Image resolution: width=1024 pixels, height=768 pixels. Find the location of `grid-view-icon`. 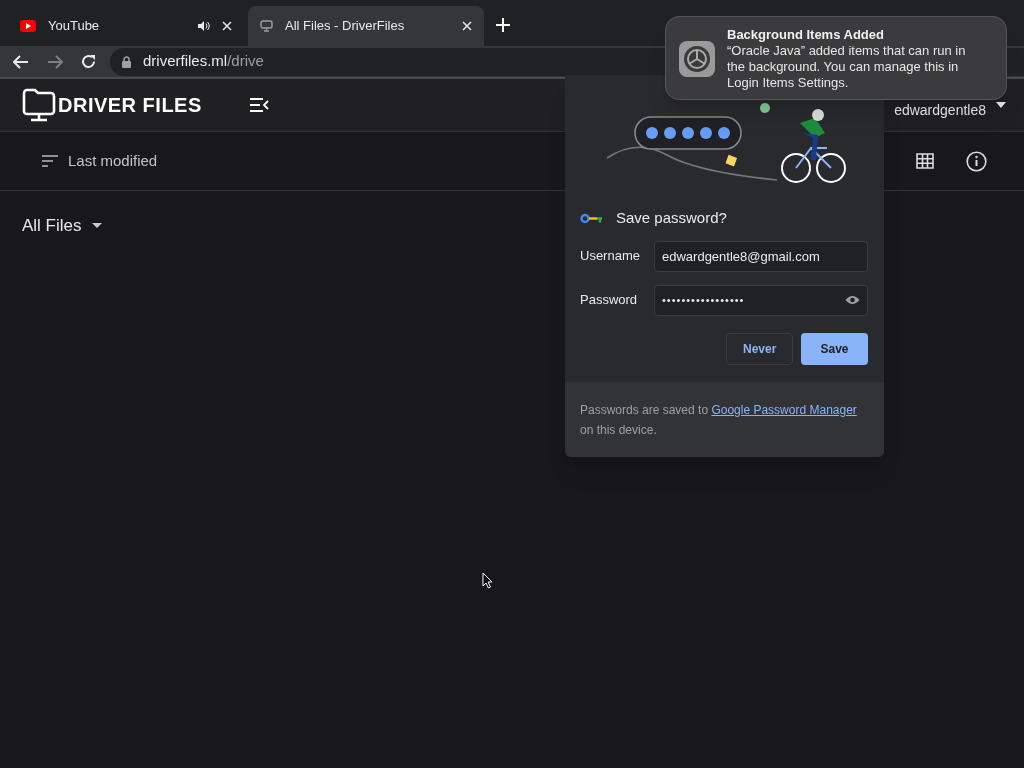

grid-view-icon is located at coordinates (925, 161).